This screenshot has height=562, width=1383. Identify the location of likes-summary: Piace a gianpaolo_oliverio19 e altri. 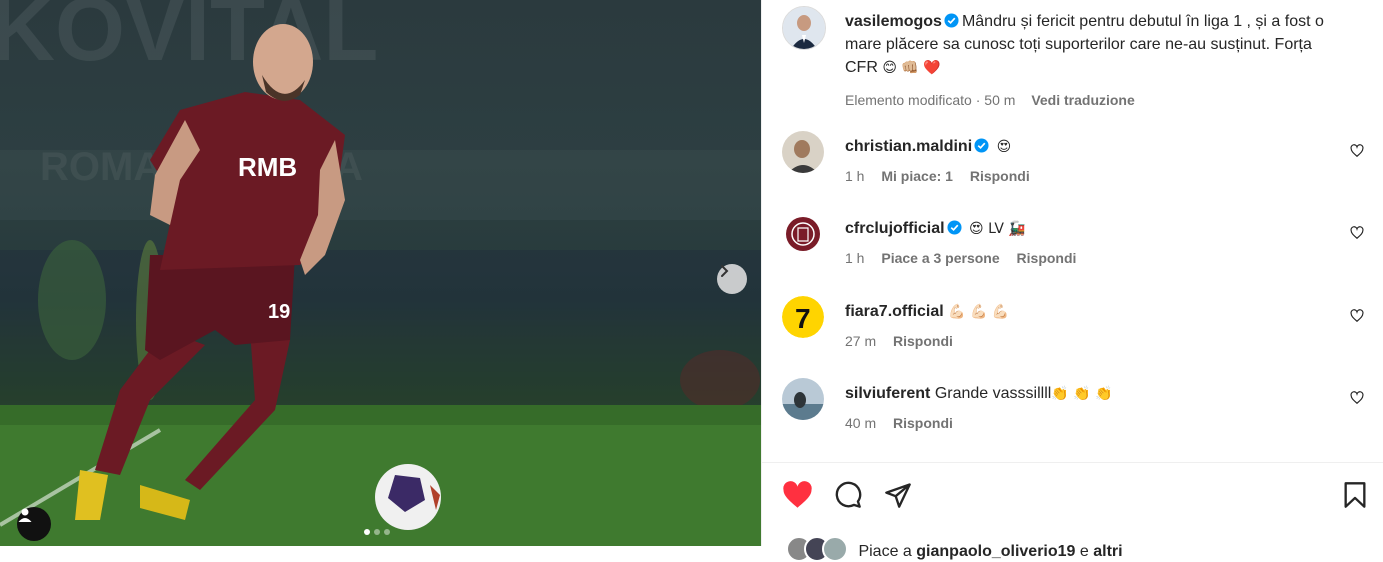
(954, 549).